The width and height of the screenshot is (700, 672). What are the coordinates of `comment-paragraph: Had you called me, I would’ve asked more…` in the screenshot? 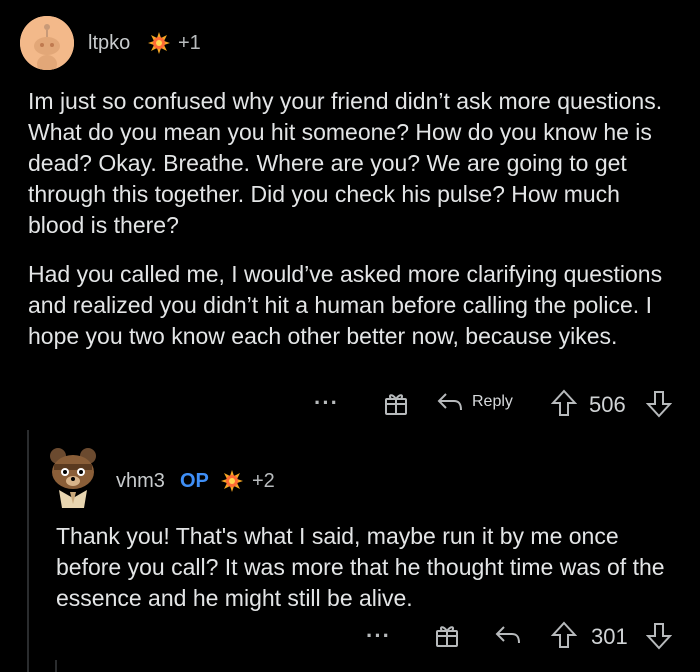 It's located at (345, 305).